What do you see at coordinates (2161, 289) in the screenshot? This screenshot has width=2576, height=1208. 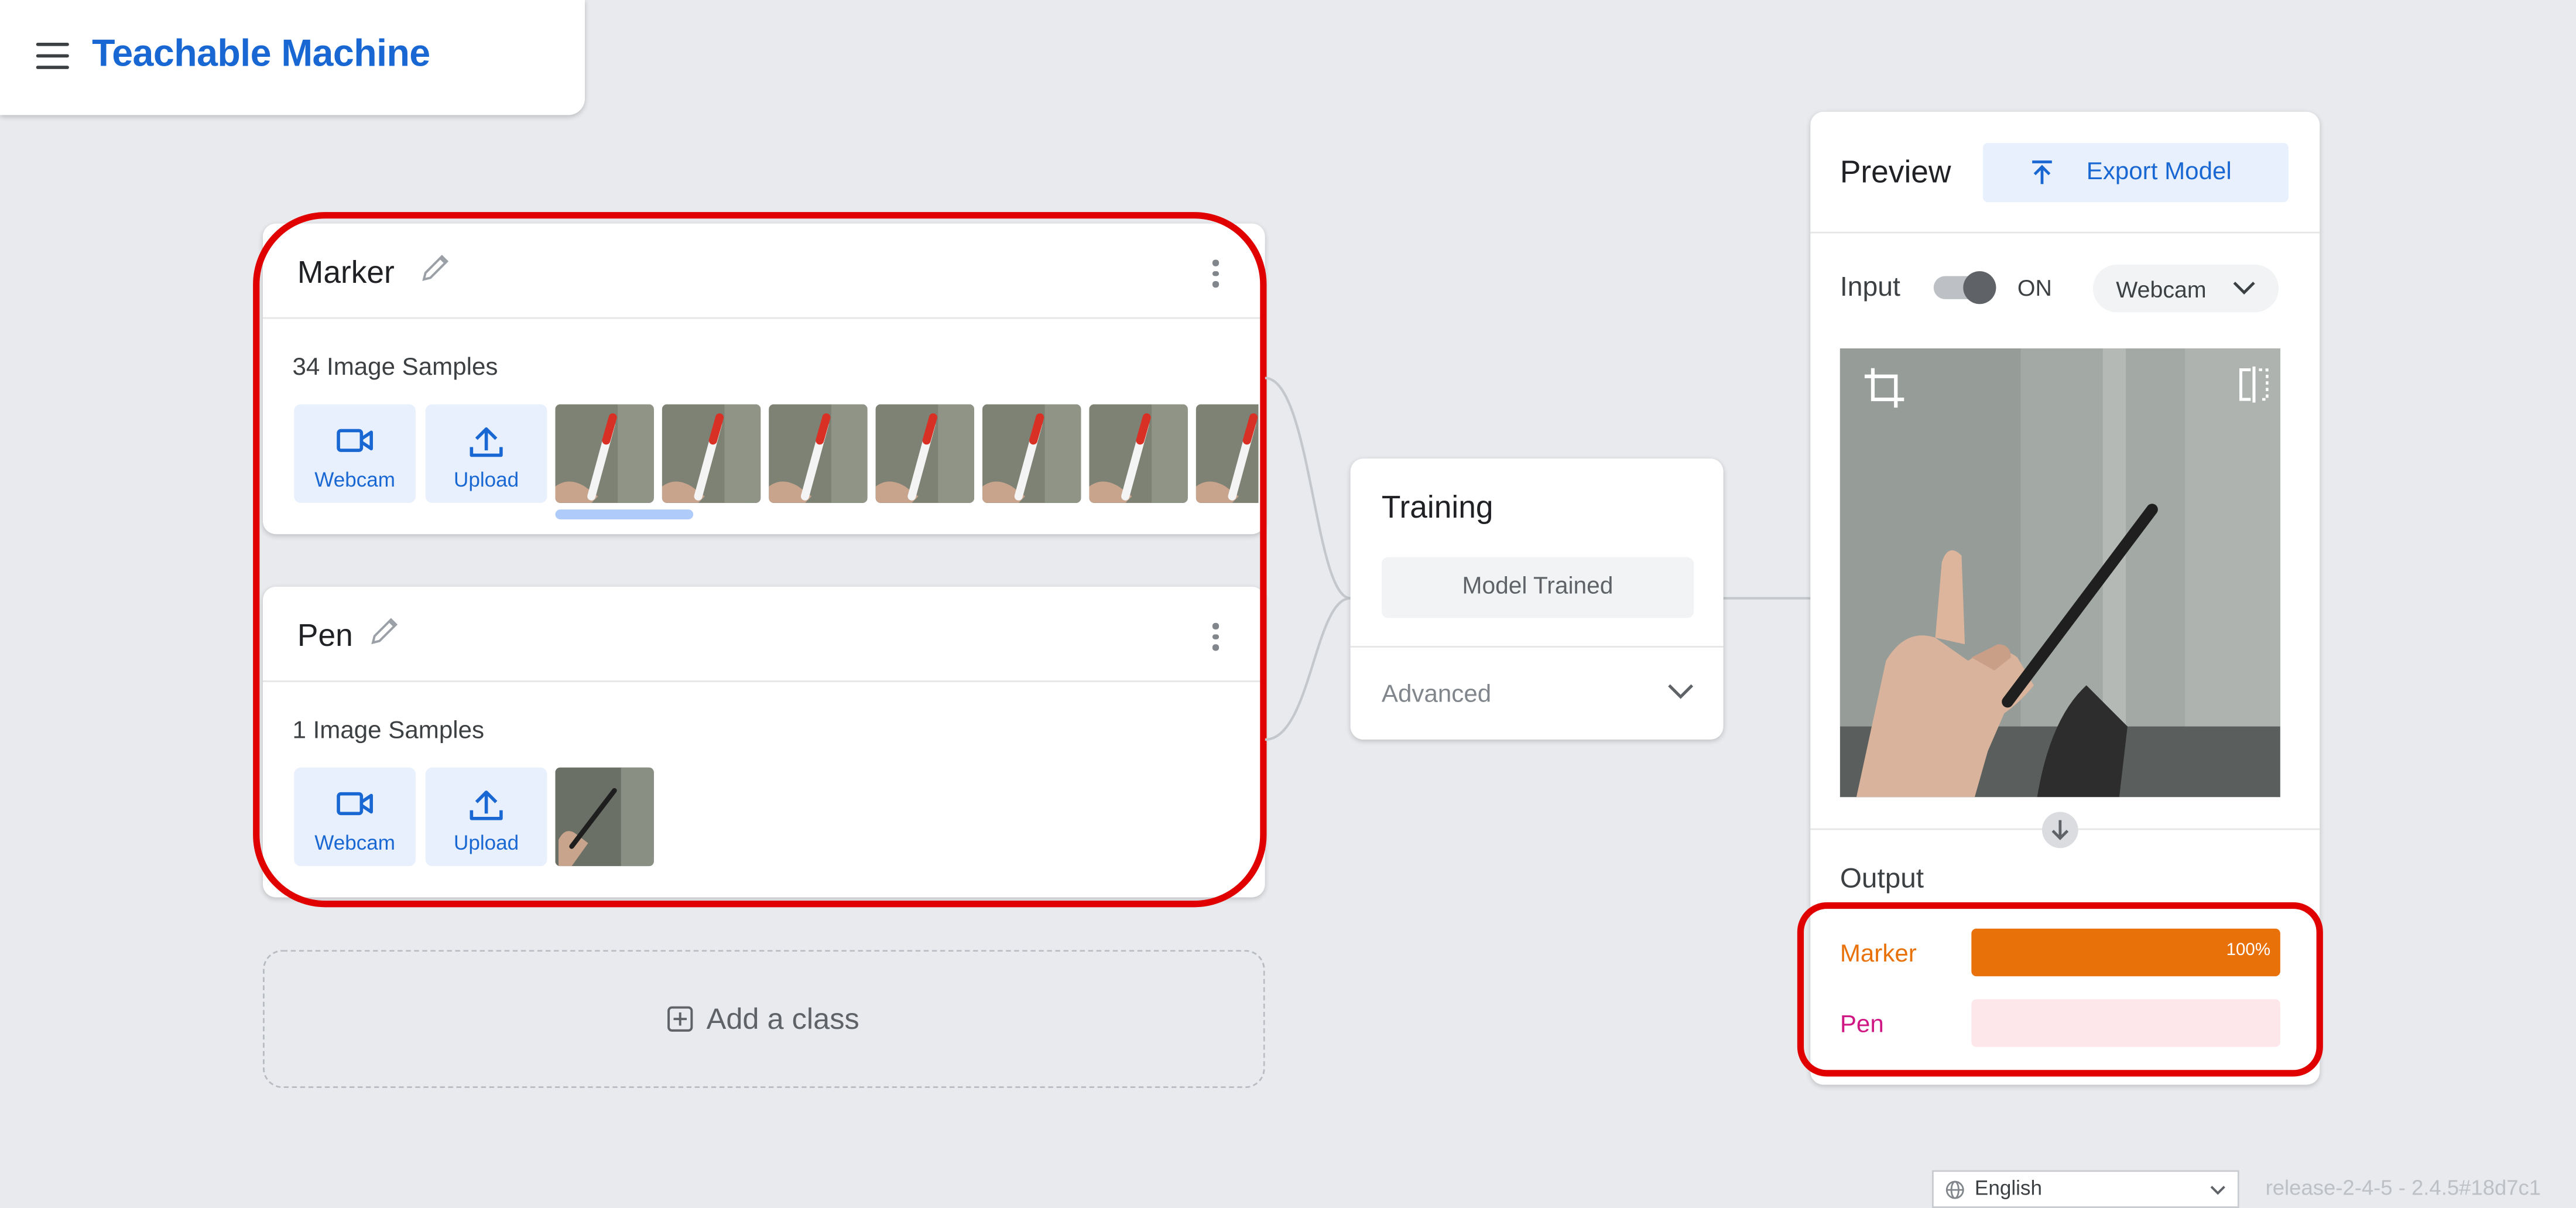 I see `input-source-value: Webcam` at bounding box center [2161, 289].